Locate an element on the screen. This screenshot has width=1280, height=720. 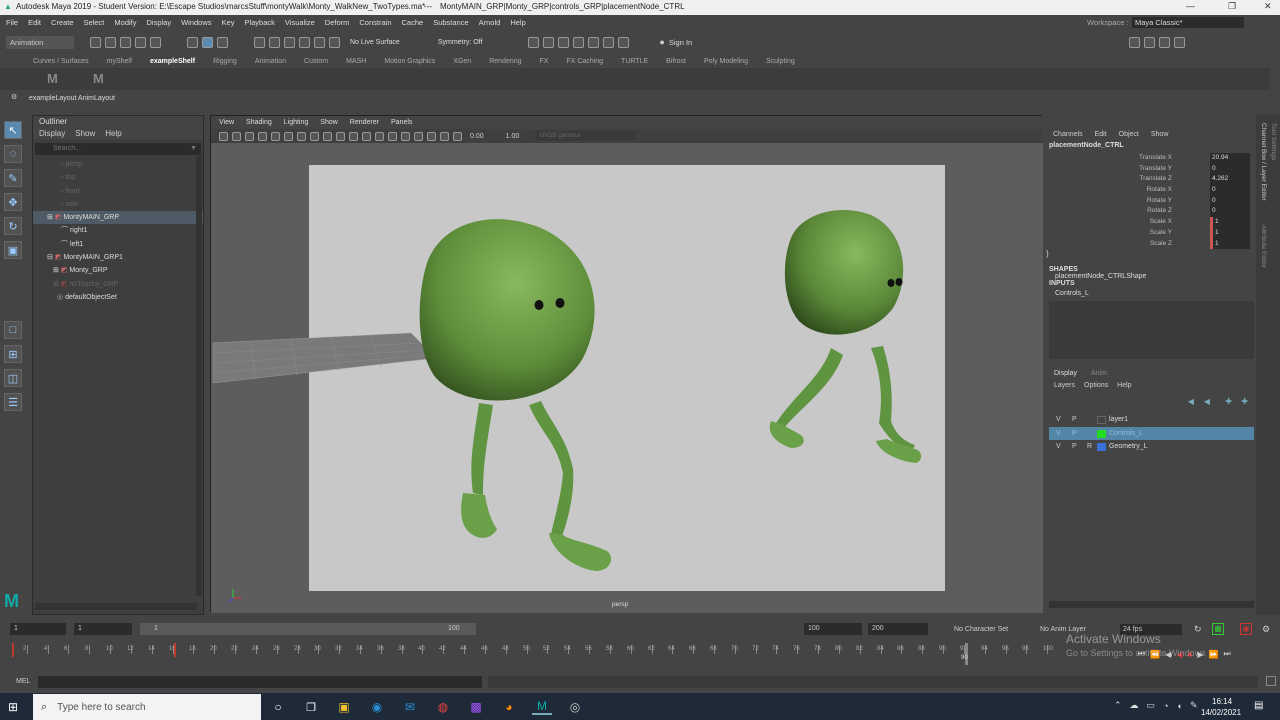
channel-translate-x: Translate X 20.94 is located at coordinates (1151, 158).